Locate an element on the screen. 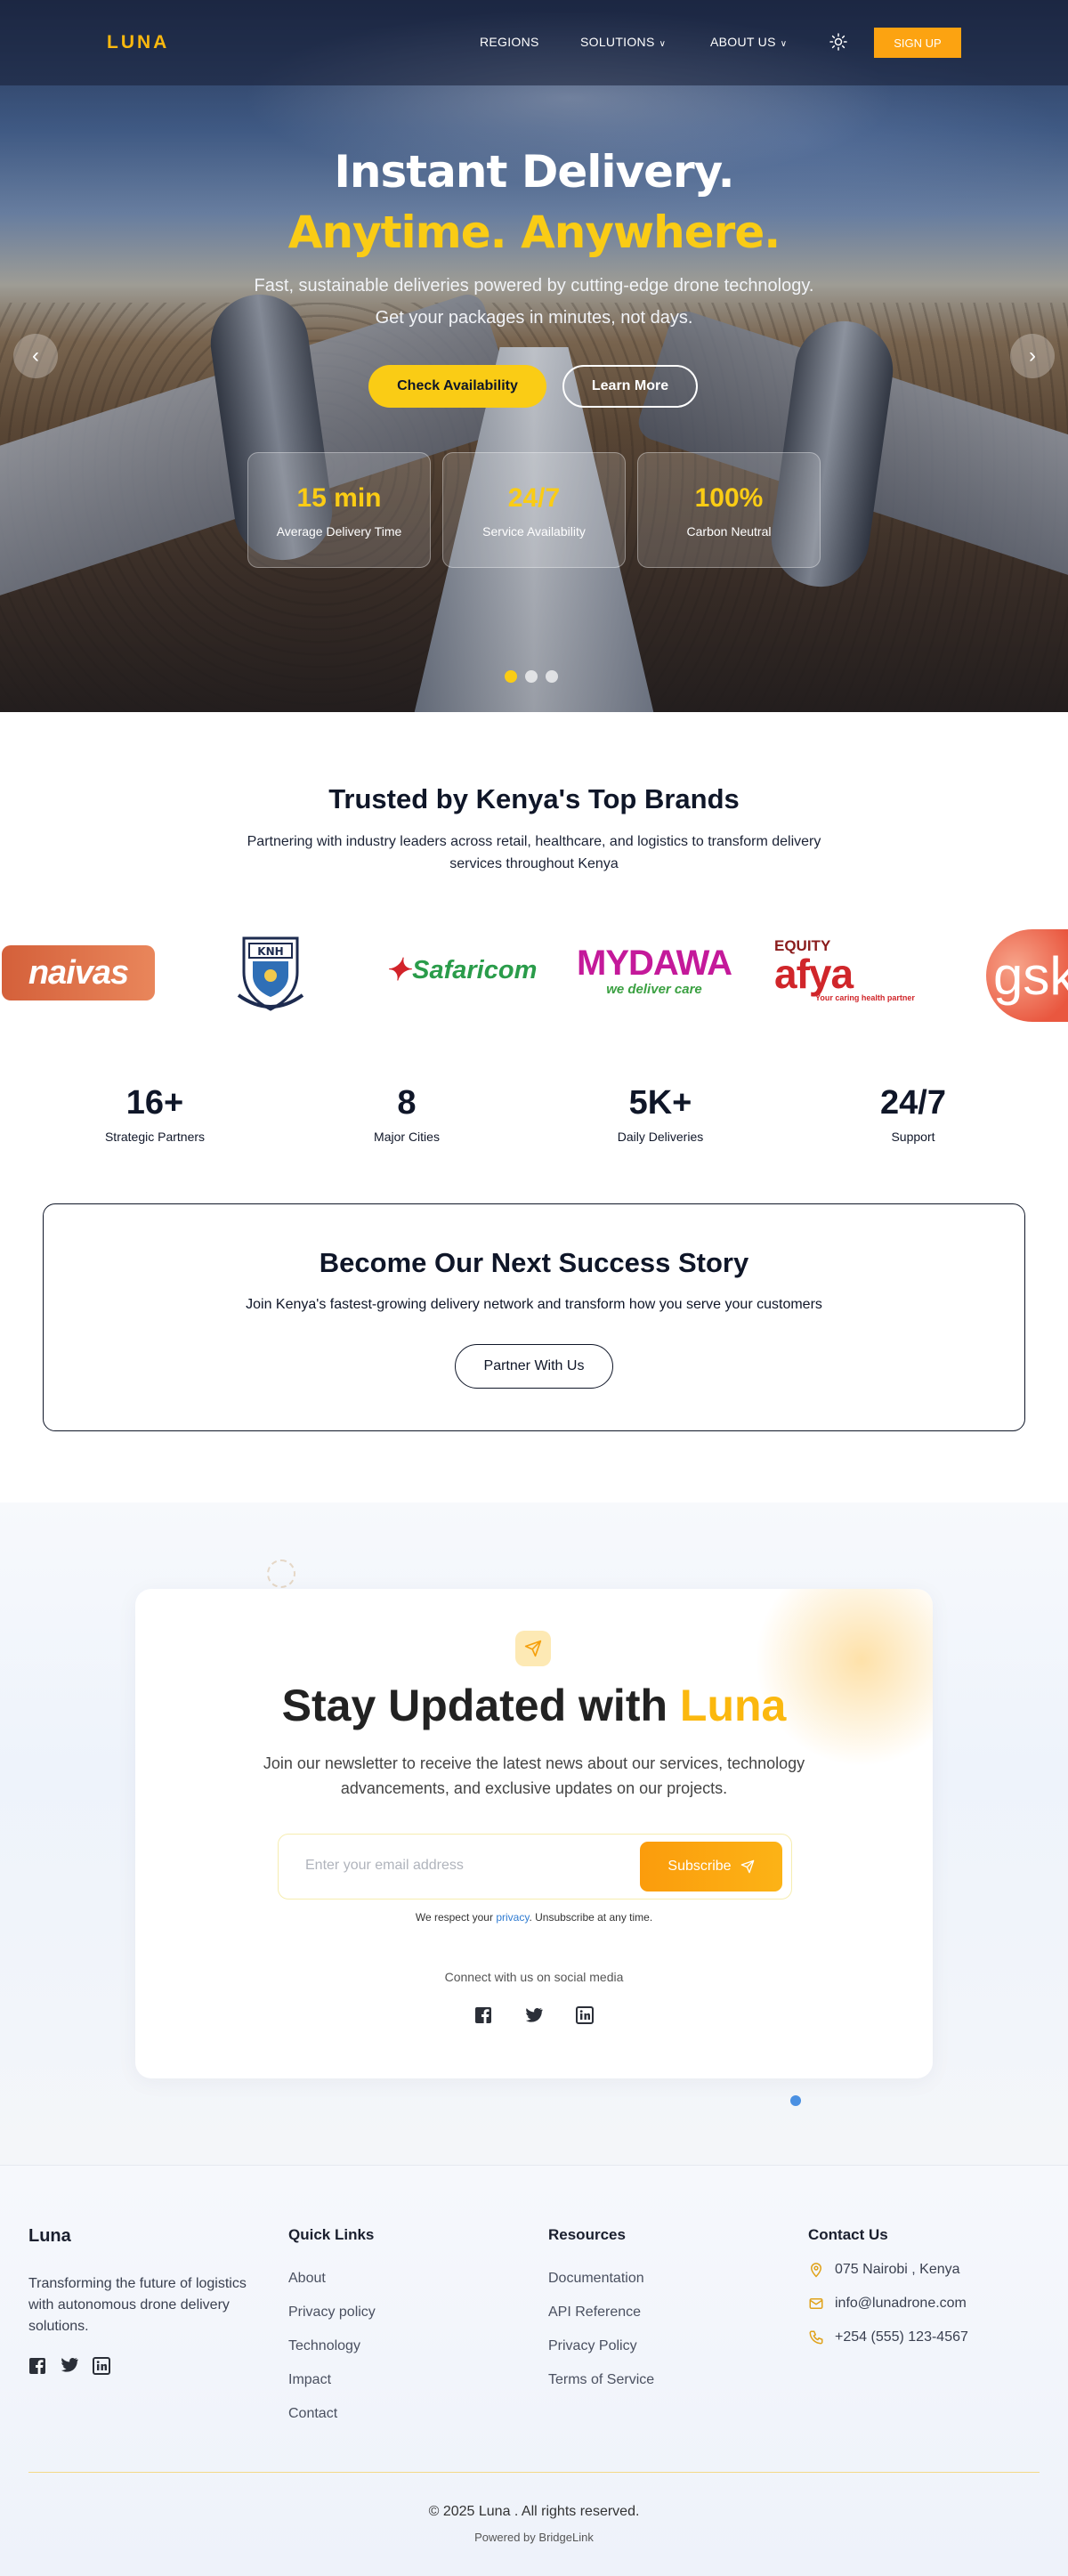  carousel-prev-button: ‹ is located at coordinates (36, 356).